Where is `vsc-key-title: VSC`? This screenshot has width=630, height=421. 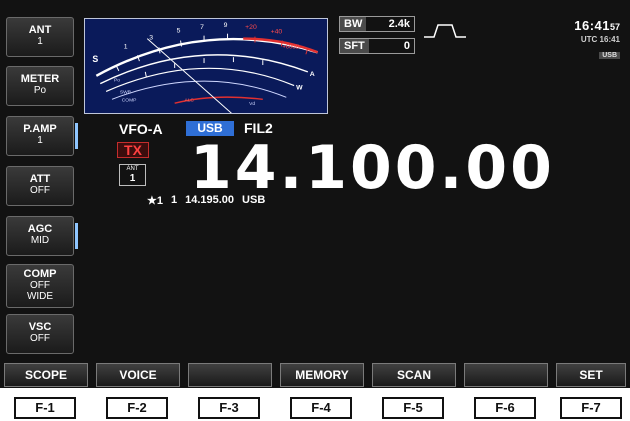
vsc-key-title: VSC is located at coordinates (40, 327).